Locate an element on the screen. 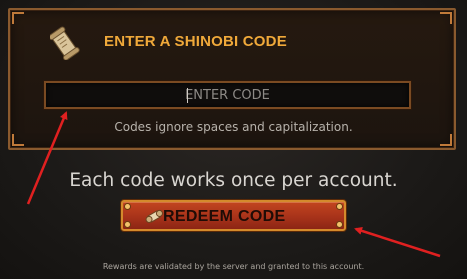 The image size is (467, 279). code-hint: Codes ignore spaces and capitalization. is located at coordinates (233, 127).